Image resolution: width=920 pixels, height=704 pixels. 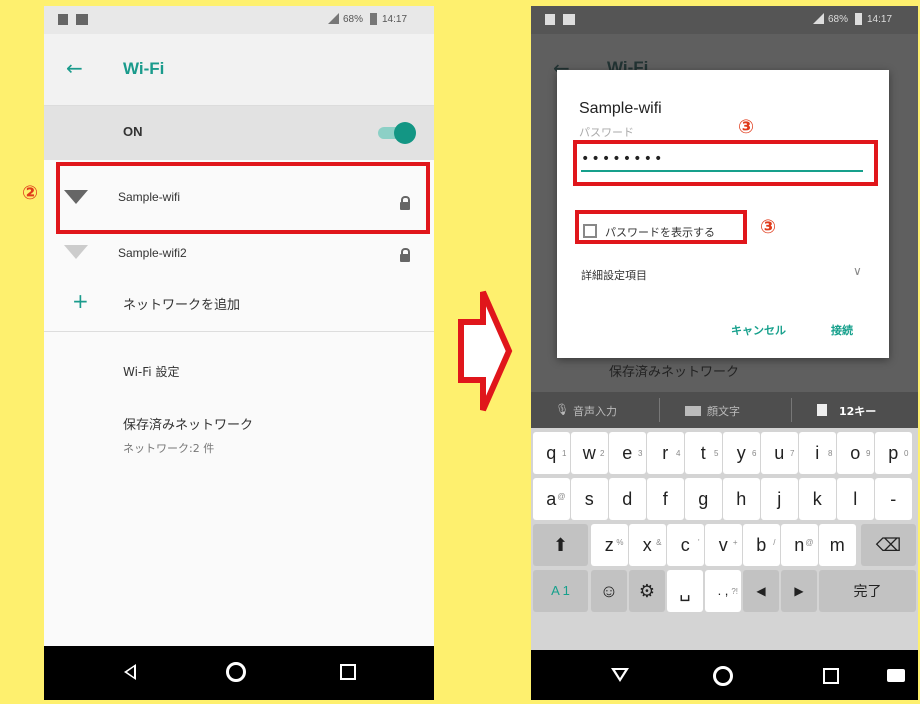 What do you see at coordinates (703, 499) in the screenshot?
I see `key-g: g` at bounding box center [703, 499].